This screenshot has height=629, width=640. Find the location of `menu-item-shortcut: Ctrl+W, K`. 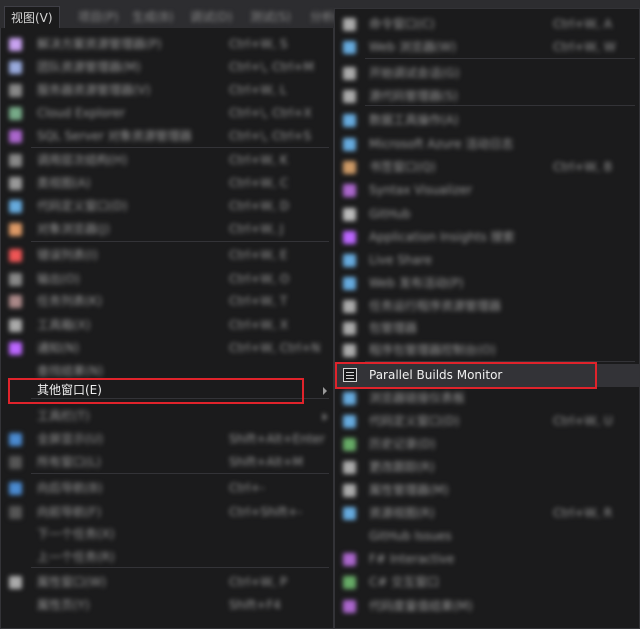

menu-item-shortcut: Ctrl+W, K is located at coordinates (258, 160).